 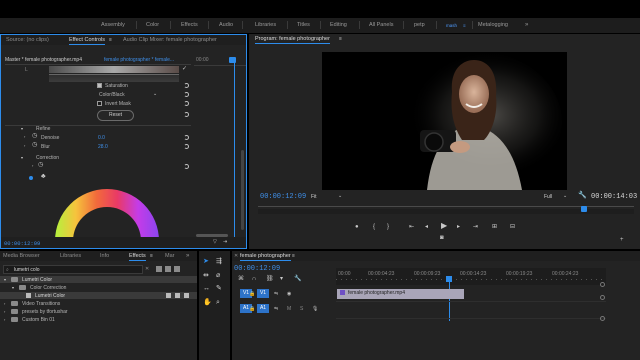 I want to click on invert-mask-checkbox, so click(x=99, y=103).